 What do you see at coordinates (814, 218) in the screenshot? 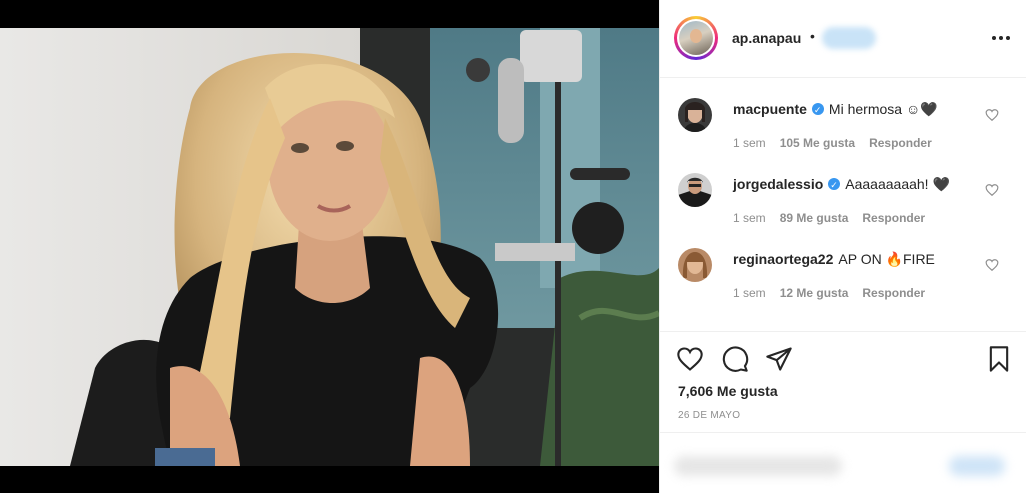
I see `comment-likes: 89 Me gusta` at bounding box center [814, 218].